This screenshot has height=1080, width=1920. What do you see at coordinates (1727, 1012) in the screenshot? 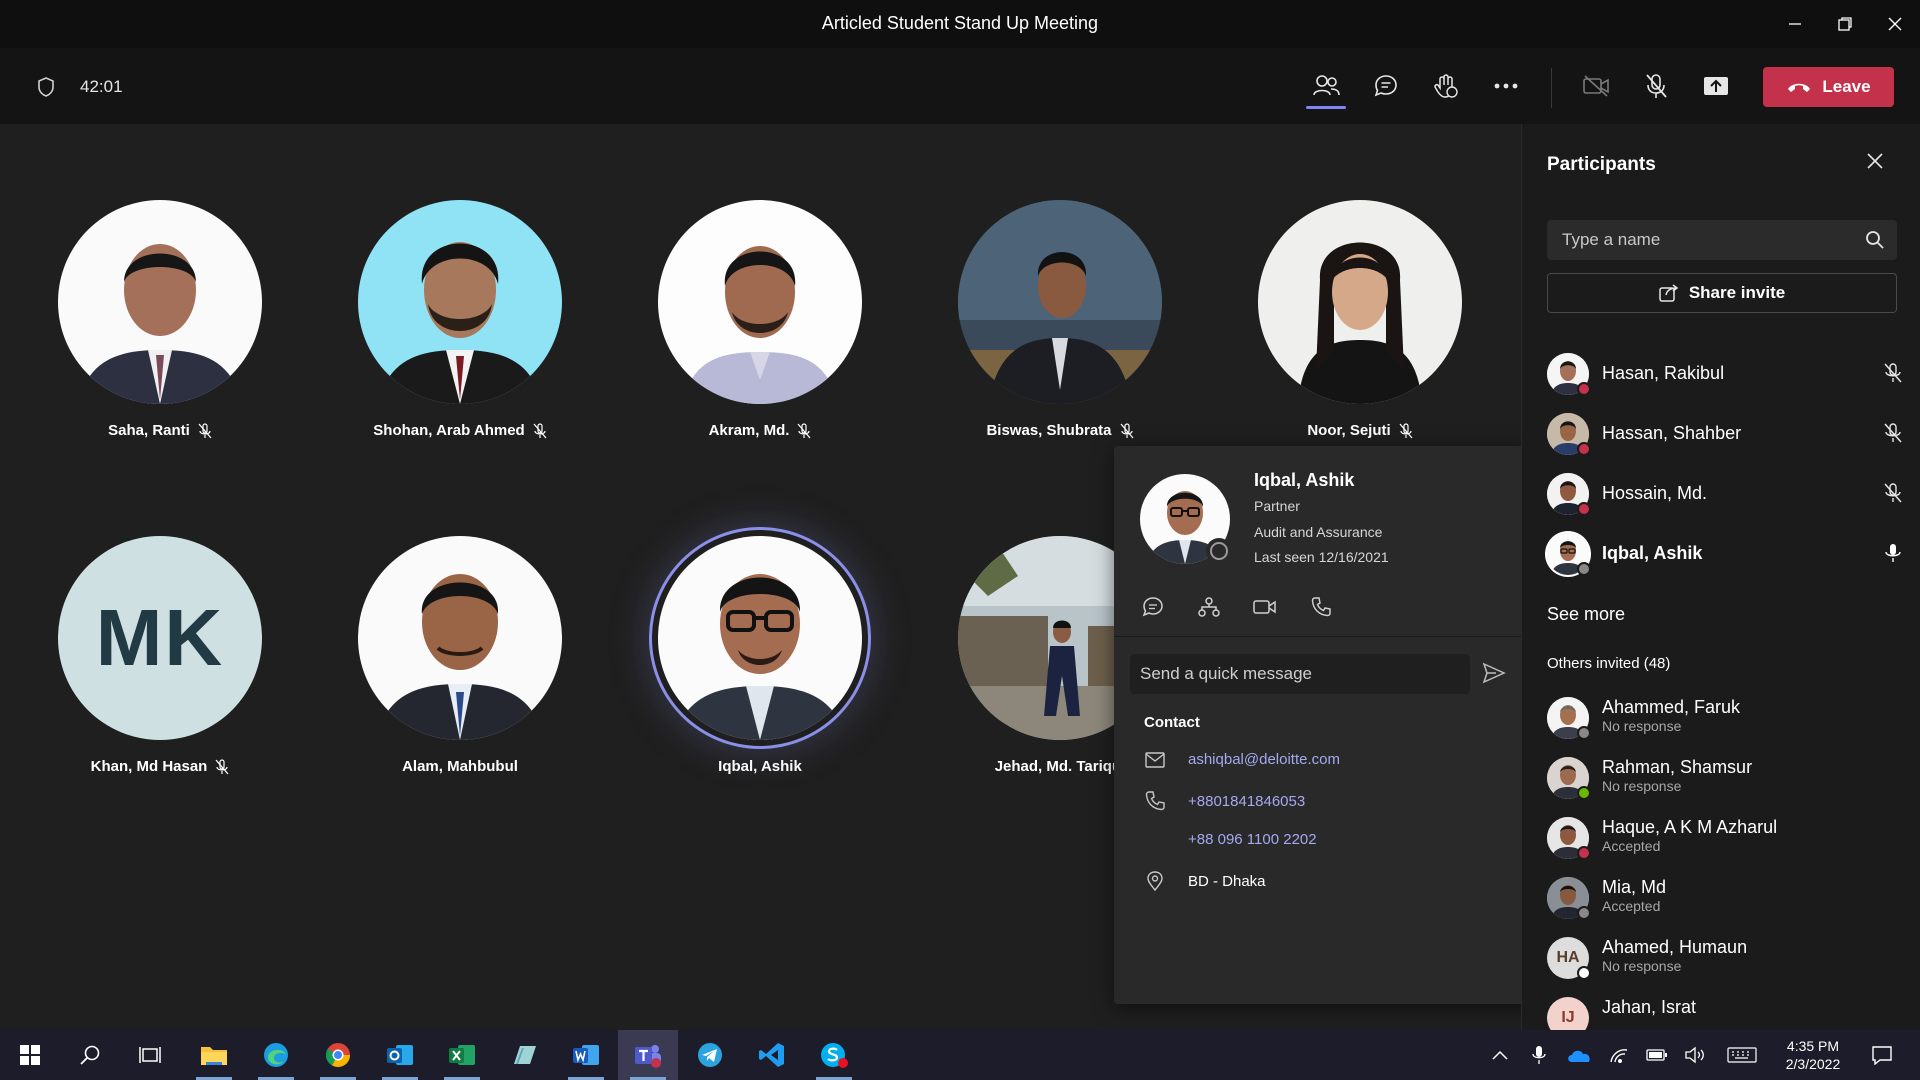
I see `invited-row: IJ Jahan, Israt` at bounding box center [1727, 1012].